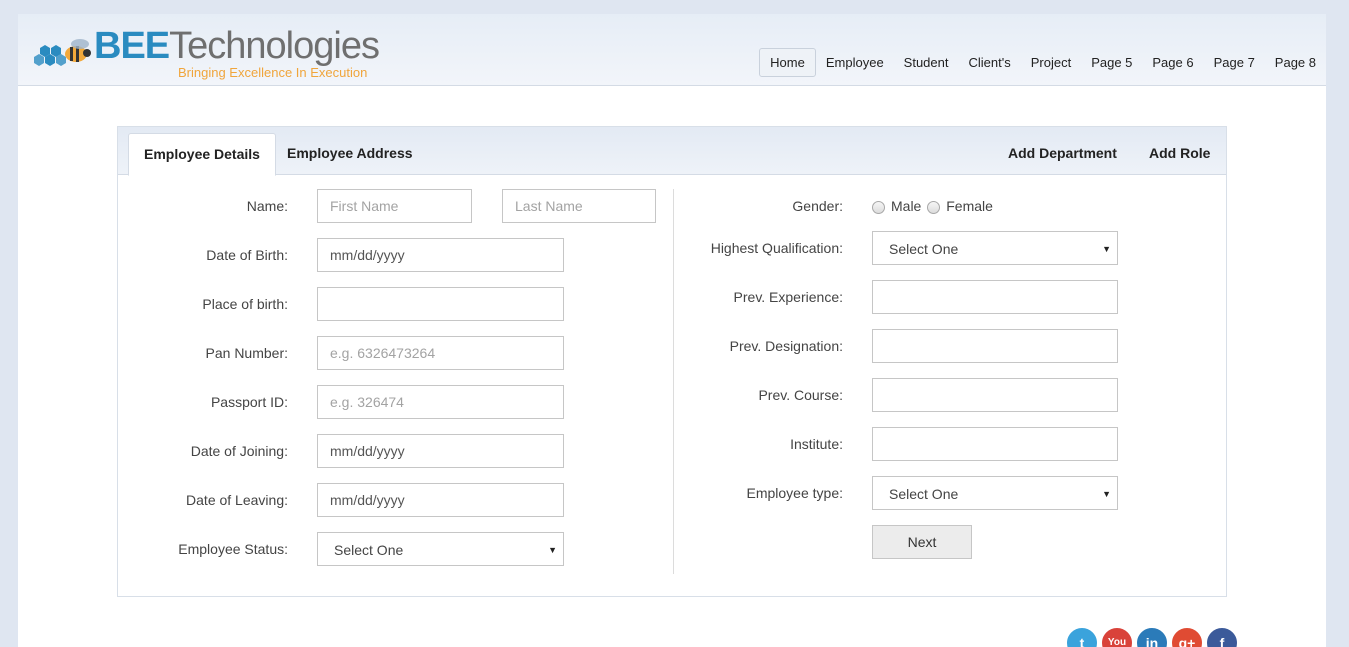  Describe the element at coordinates (273, 72) in the screenshot. I see `brand-tagline: Bringing Excellence In Execution` at that location.